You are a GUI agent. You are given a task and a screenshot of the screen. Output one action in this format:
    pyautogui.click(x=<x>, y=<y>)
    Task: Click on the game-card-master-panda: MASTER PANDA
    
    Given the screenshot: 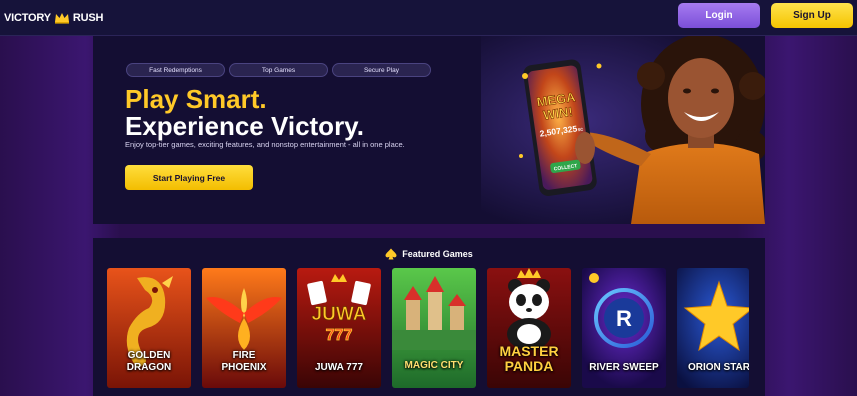 What is the action you would take?
    pyautogui.click(x=529, y=328)
    